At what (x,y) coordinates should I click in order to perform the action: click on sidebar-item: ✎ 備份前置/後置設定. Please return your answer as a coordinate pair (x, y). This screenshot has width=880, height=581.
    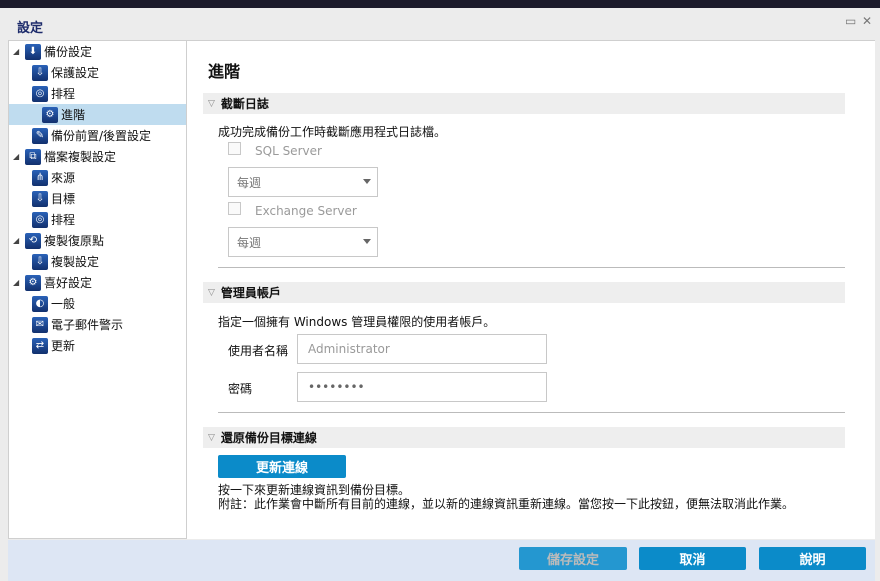
    Looking at the image, I should click on (91, 135).